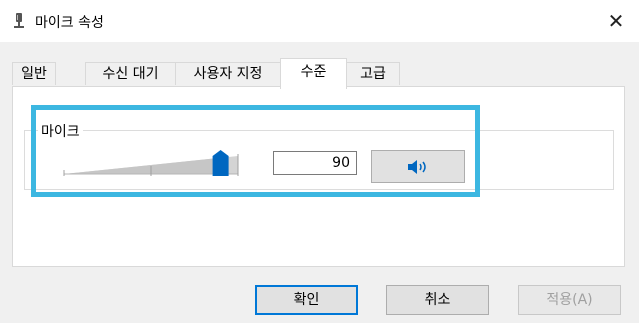 This screenshot has width=639, height=323. What do you see at coordinates (228, 73) in the screenshot?
I see `tab-custom: 사용자 지정` at bounding box center [228, 73].